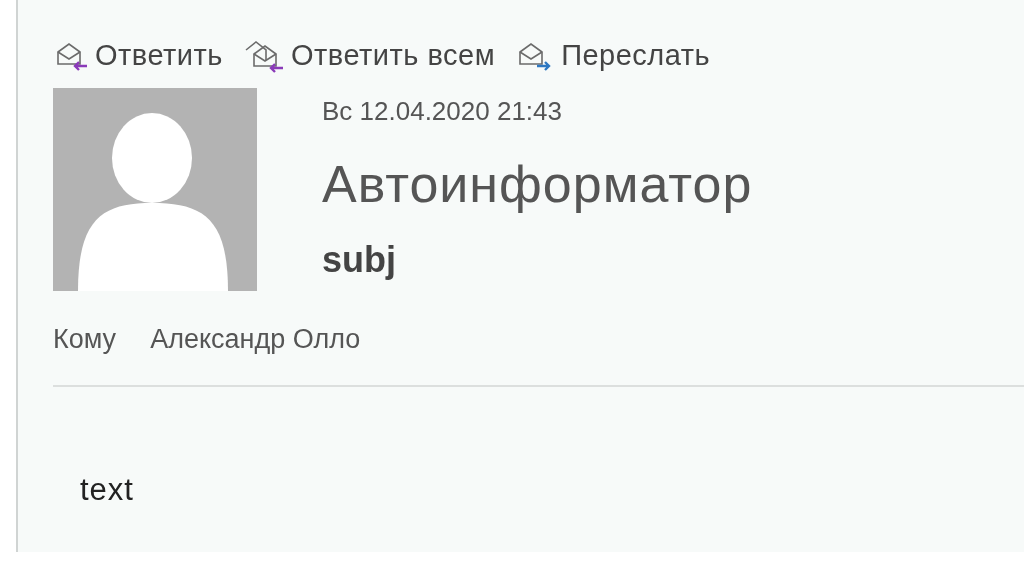 This screenshot has height=566, width=1024. I want to click on recipient-name: Александр Олло, so click(255, 339).